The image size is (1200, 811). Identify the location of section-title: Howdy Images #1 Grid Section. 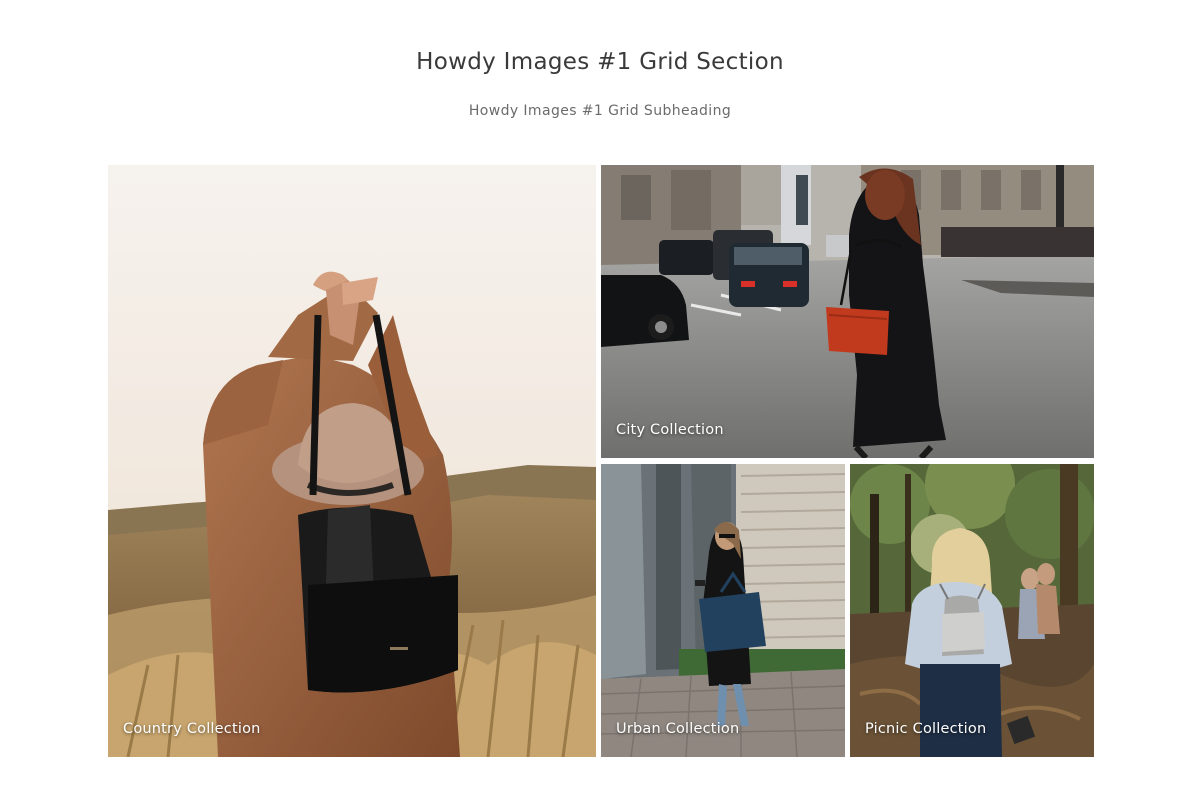
(600, 62).